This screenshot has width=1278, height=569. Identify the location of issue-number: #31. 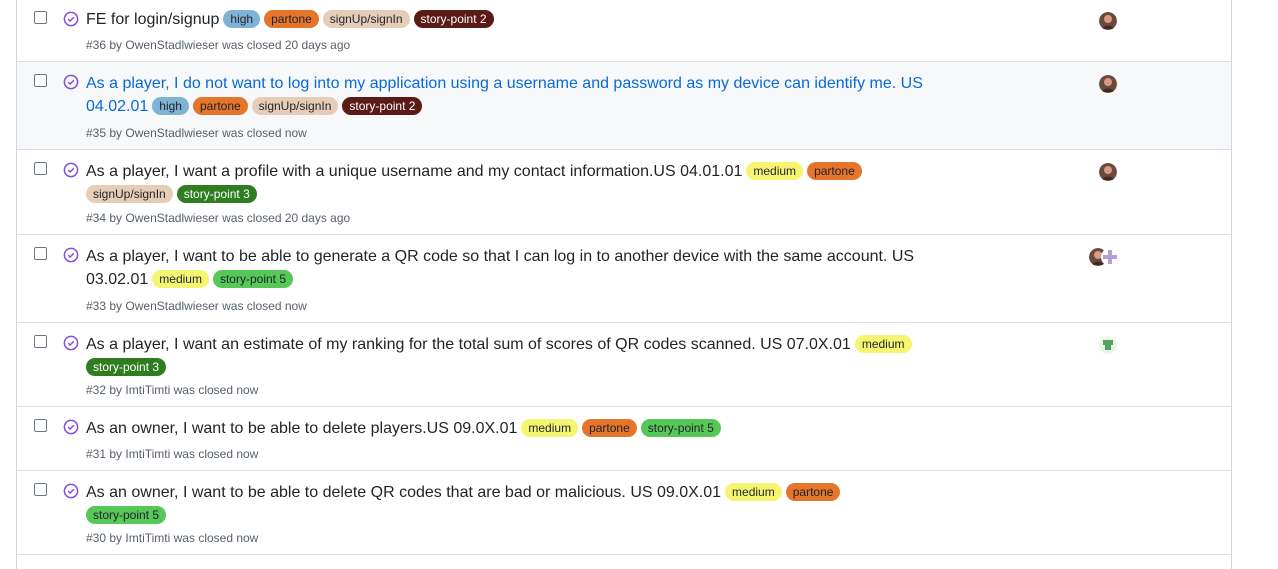
(96, 454).